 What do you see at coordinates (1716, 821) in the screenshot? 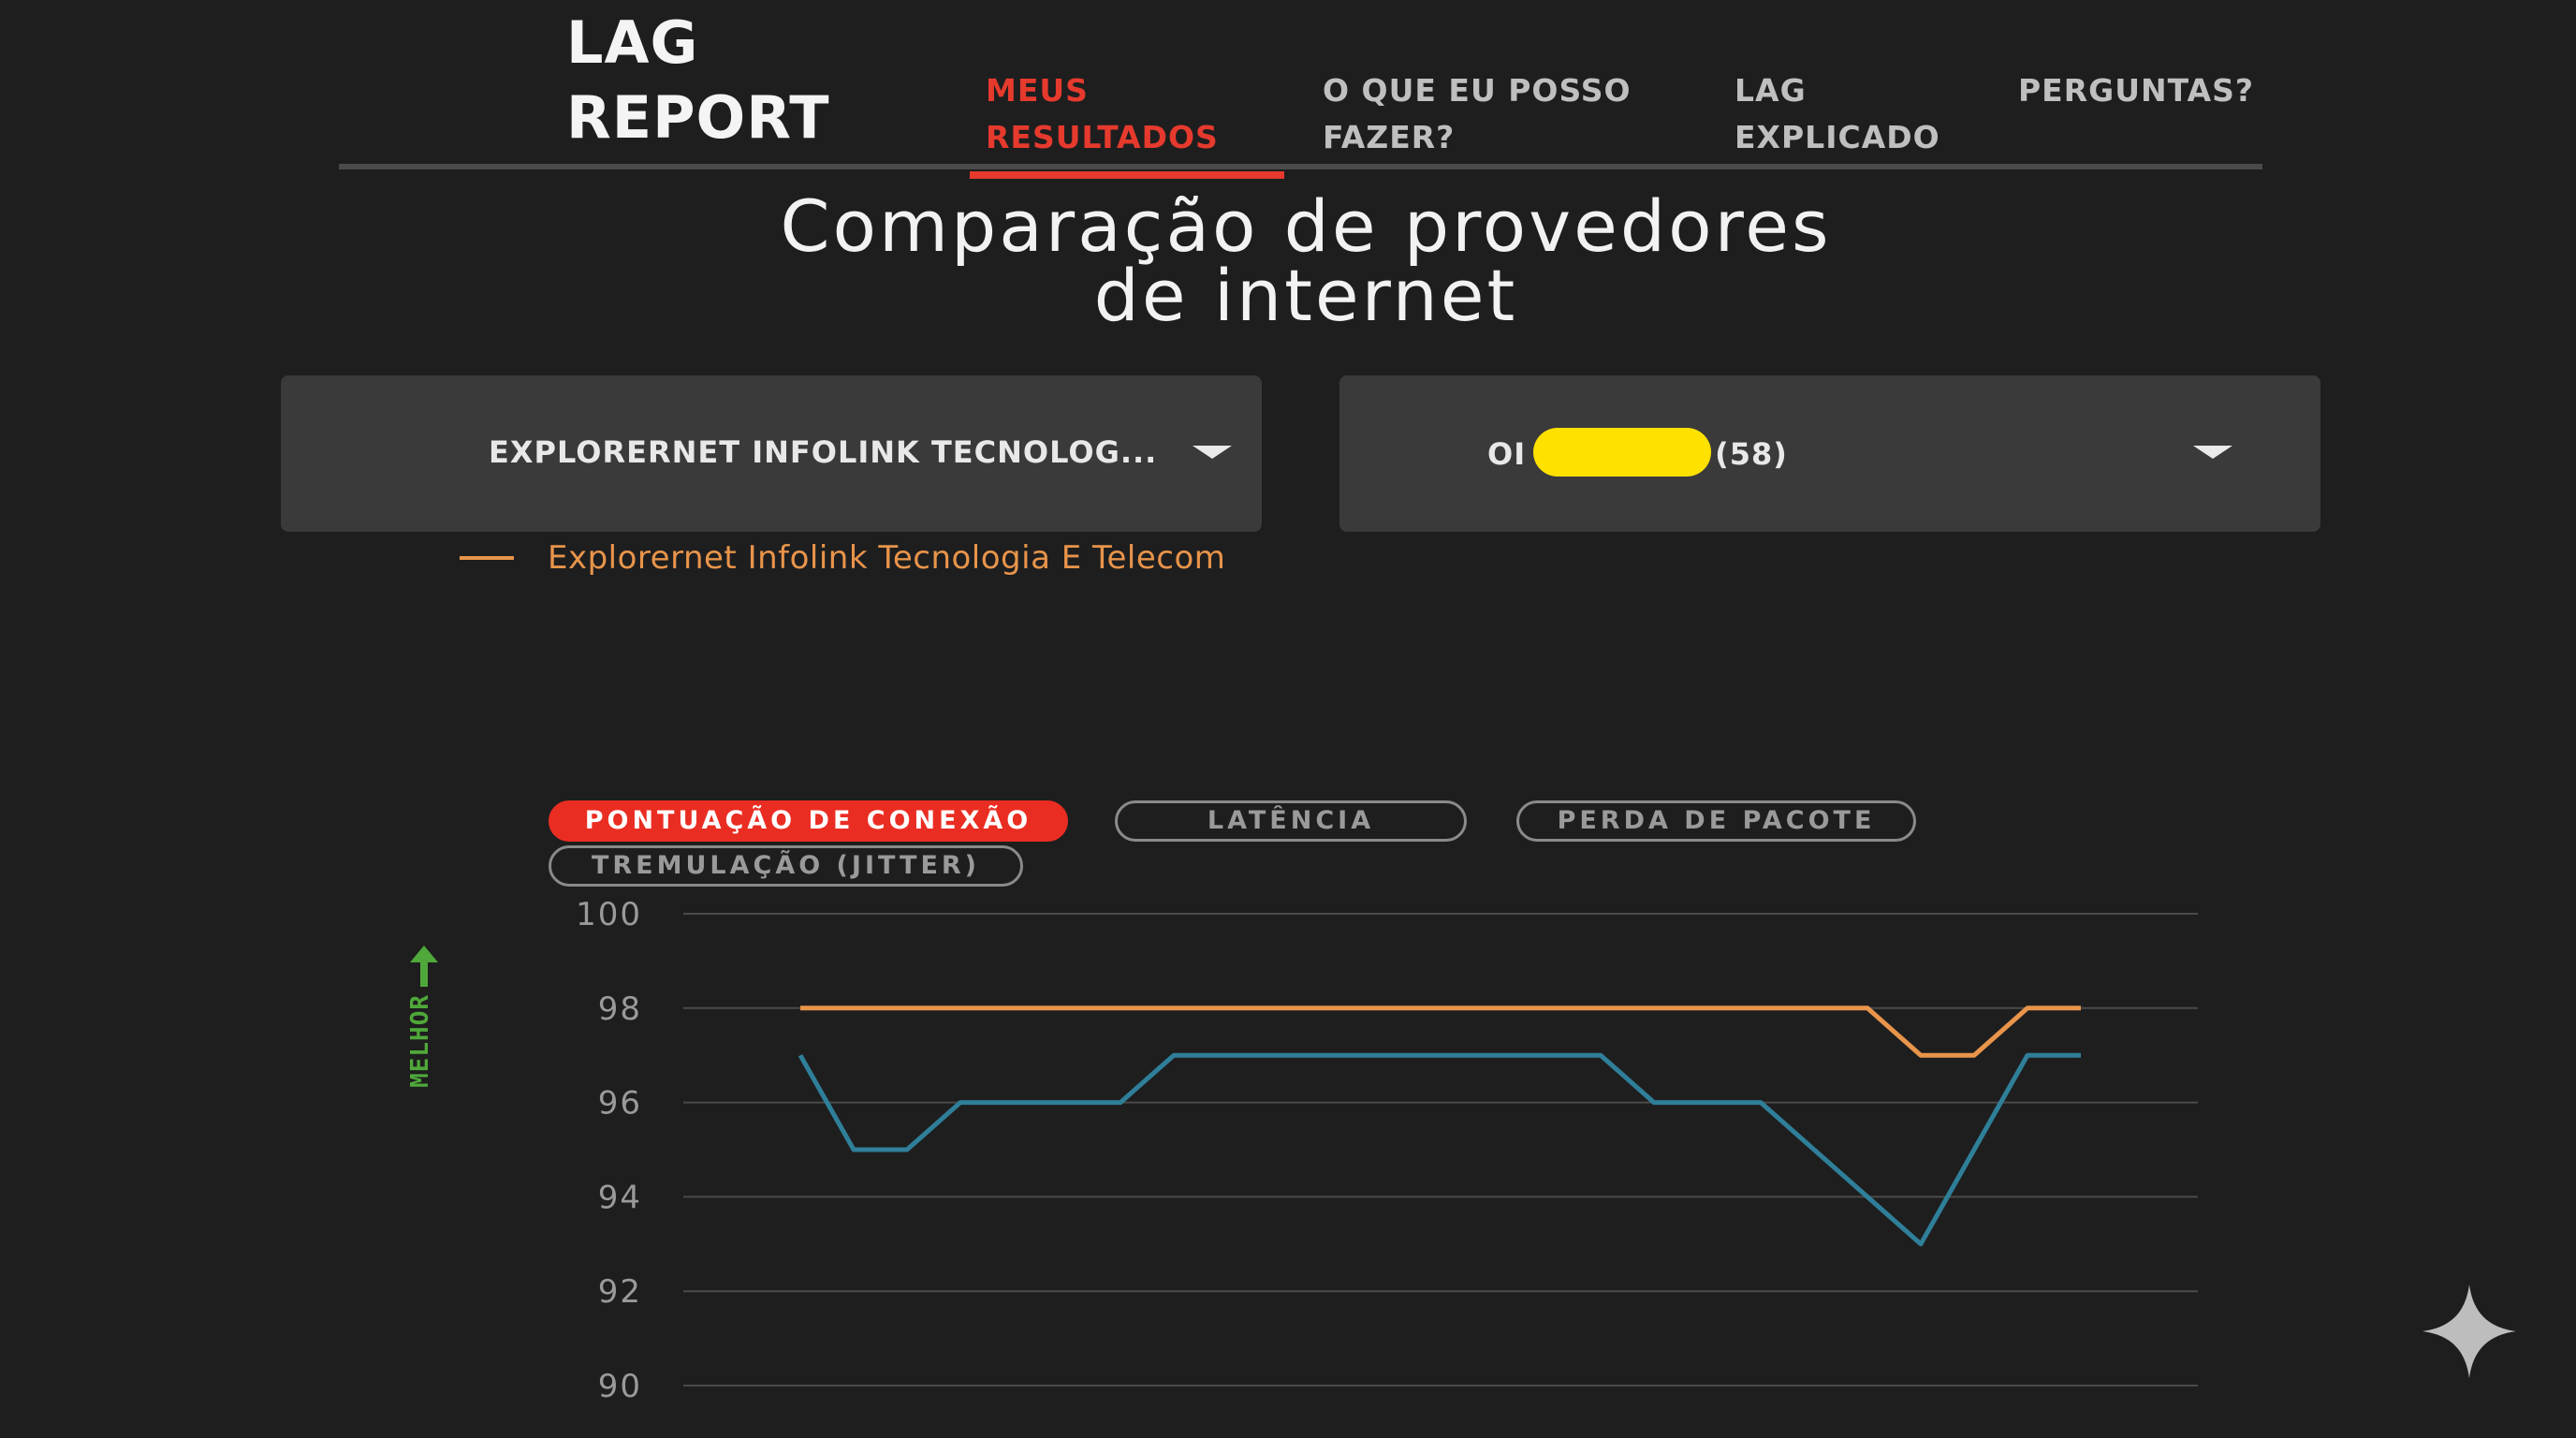
I see `tab-perda-de-pacote: PERDA DE PACOTE` at bounding box center [1716, 821].